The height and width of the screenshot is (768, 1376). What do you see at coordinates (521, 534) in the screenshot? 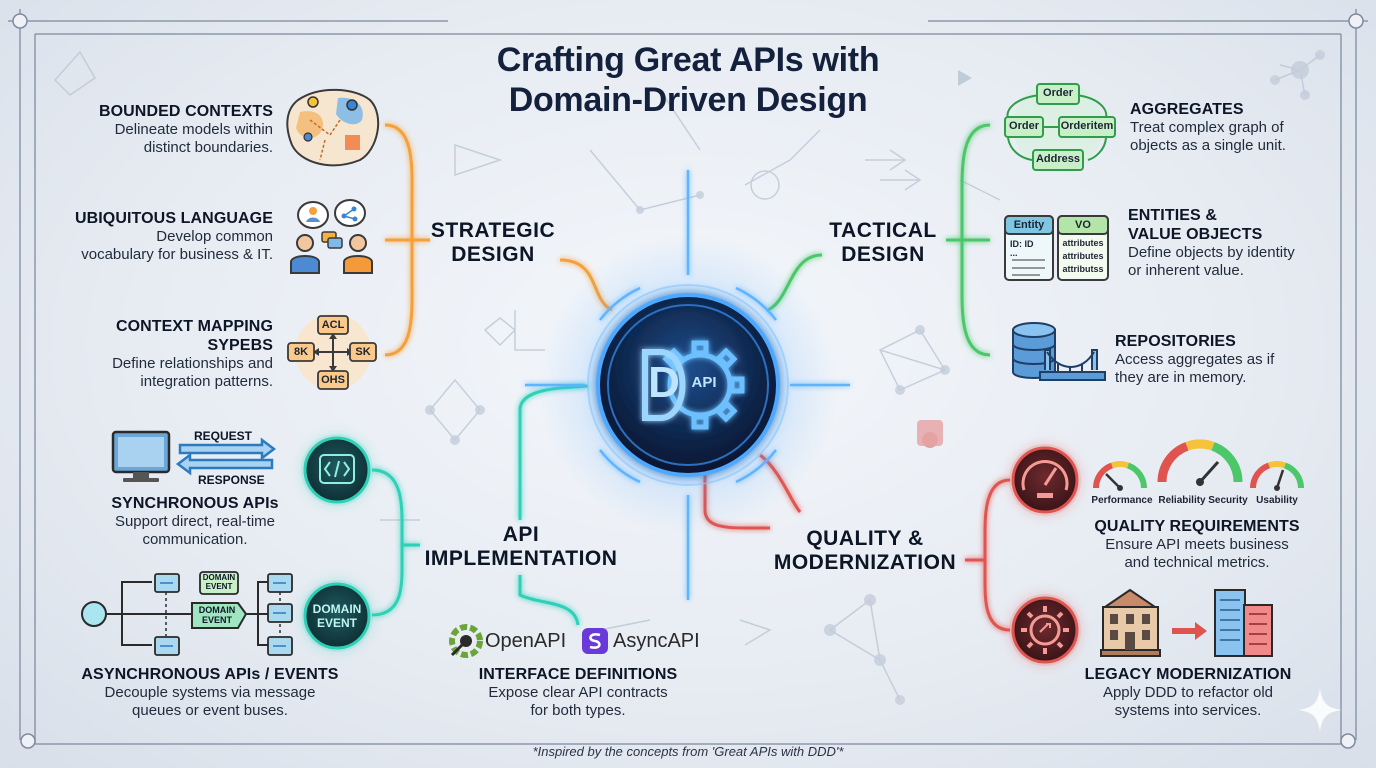
I see `implementation-label-line1: API` at bounding box center [521, 534].